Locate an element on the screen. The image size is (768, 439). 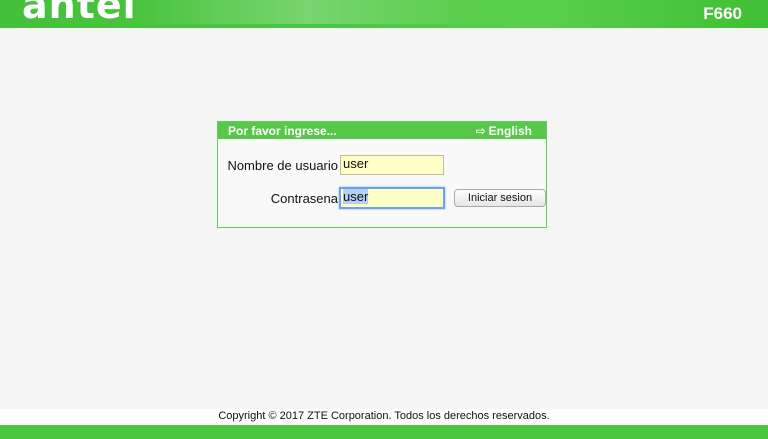
username-value: user is located at coordinates (356, 163).